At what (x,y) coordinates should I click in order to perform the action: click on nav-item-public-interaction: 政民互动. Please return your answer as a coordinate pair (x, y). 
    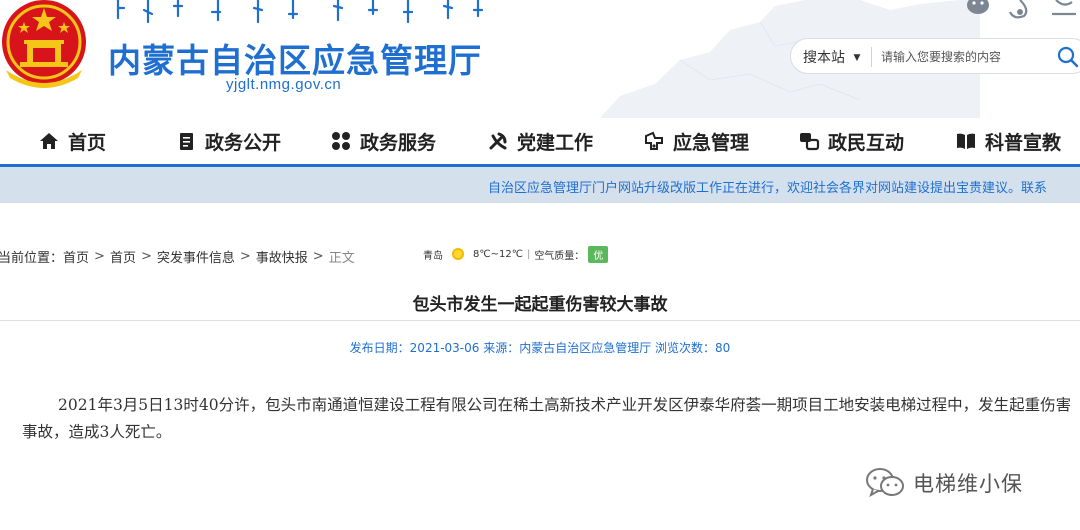
    Looking at the image, I should click on (851, 141).